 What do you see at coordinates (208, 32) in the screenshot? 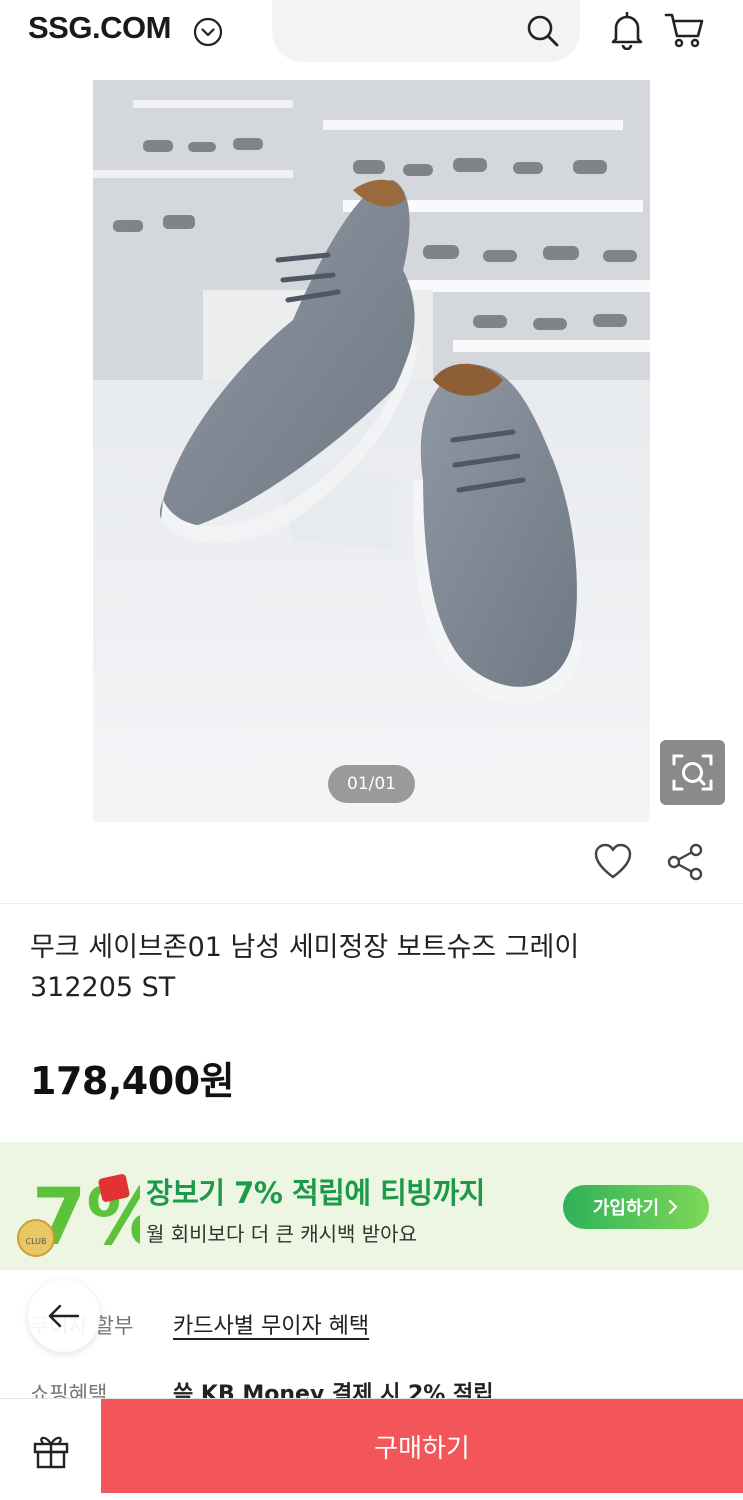
I see `chevron-down-circle-icon` at bounding box center [208, 32].